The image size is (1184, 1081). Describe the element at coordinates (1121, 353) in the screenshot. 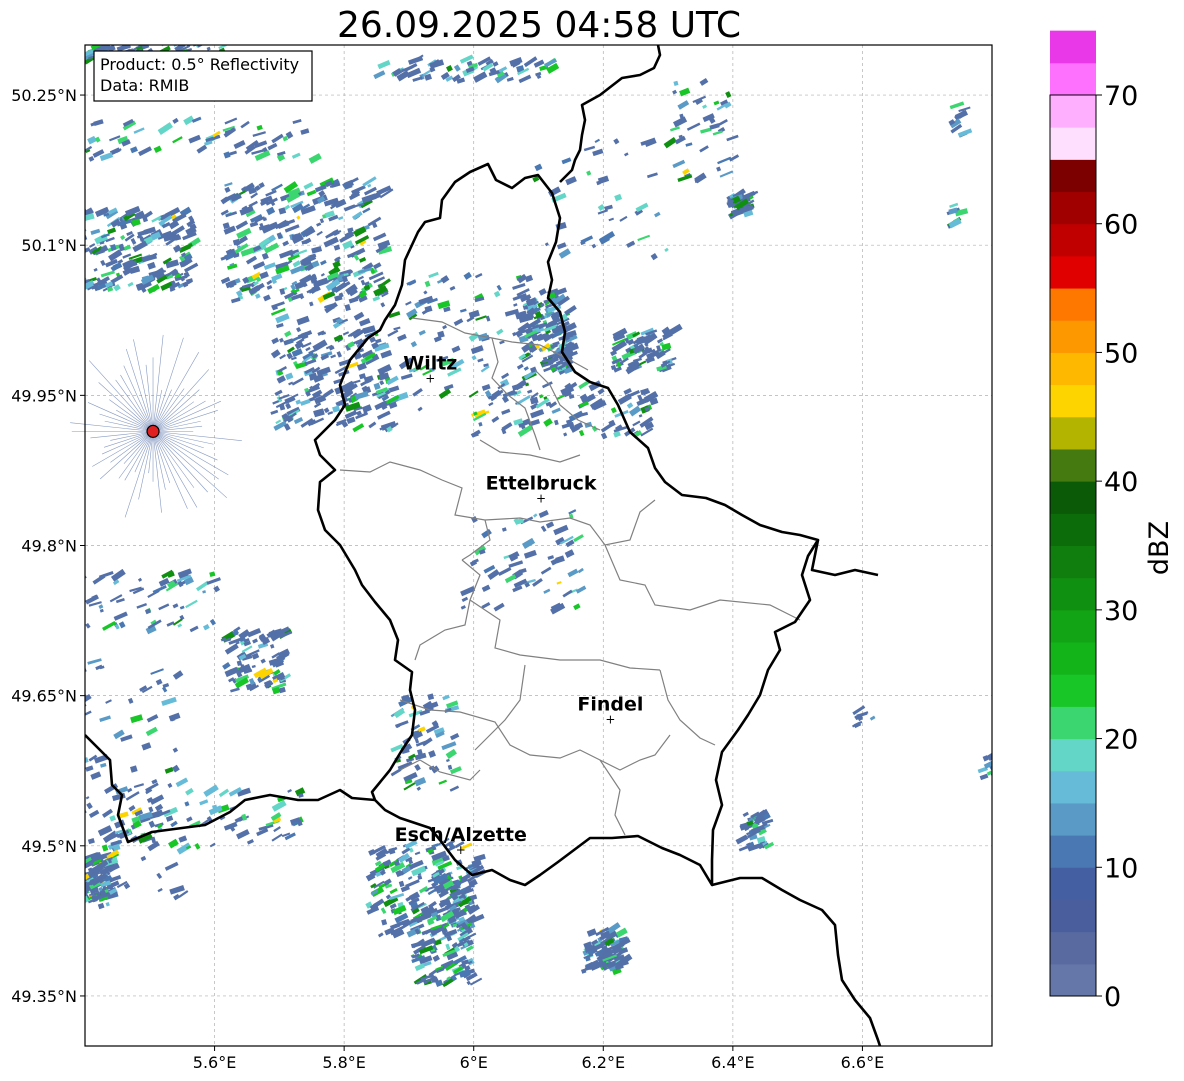

I see `colorbar-tick-label: 50` at that location.